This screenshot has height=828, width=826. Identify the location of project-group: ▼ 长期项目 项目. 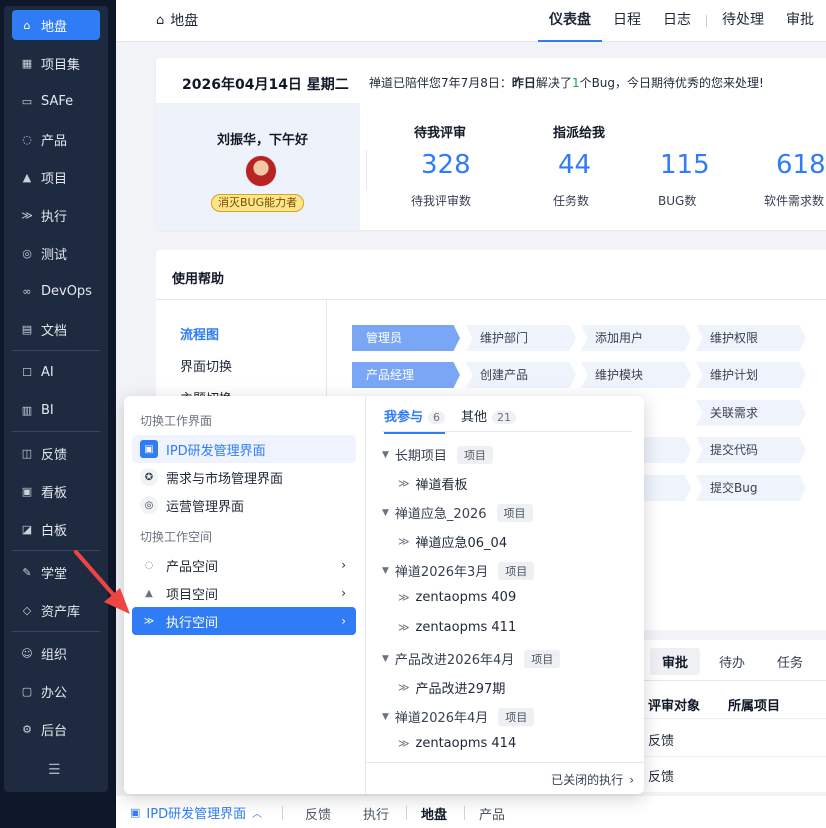
(437, 454).